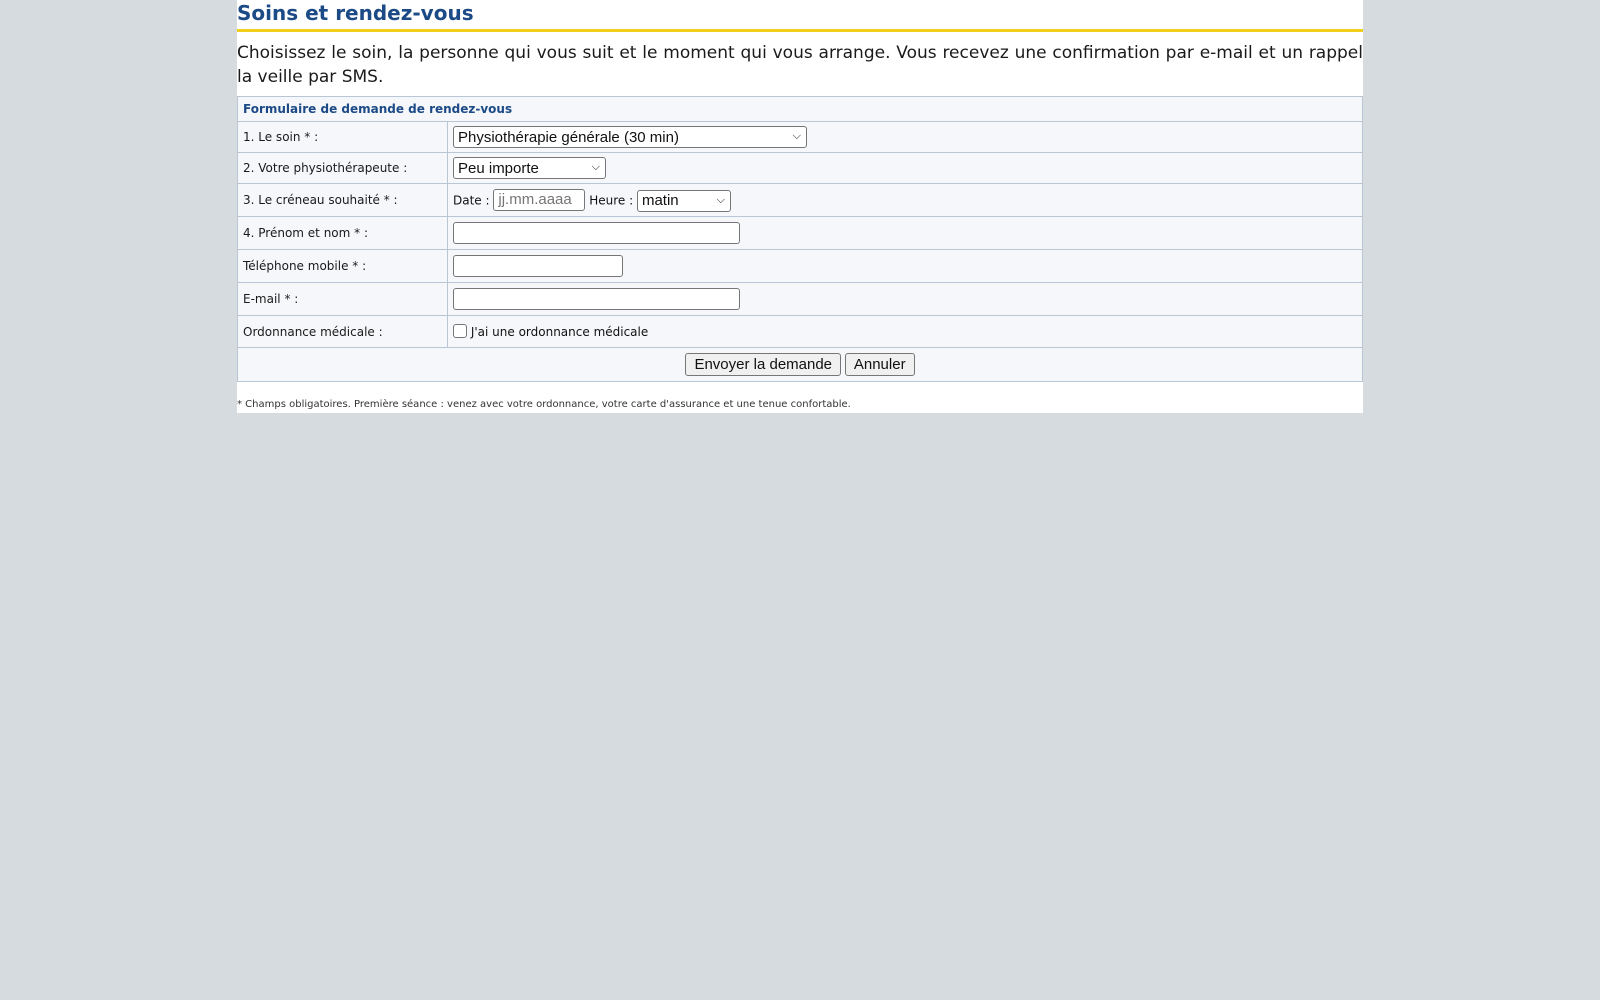  Describe the element at coordinates (596, 299) in the screenshot. I see `email-input` at that location.